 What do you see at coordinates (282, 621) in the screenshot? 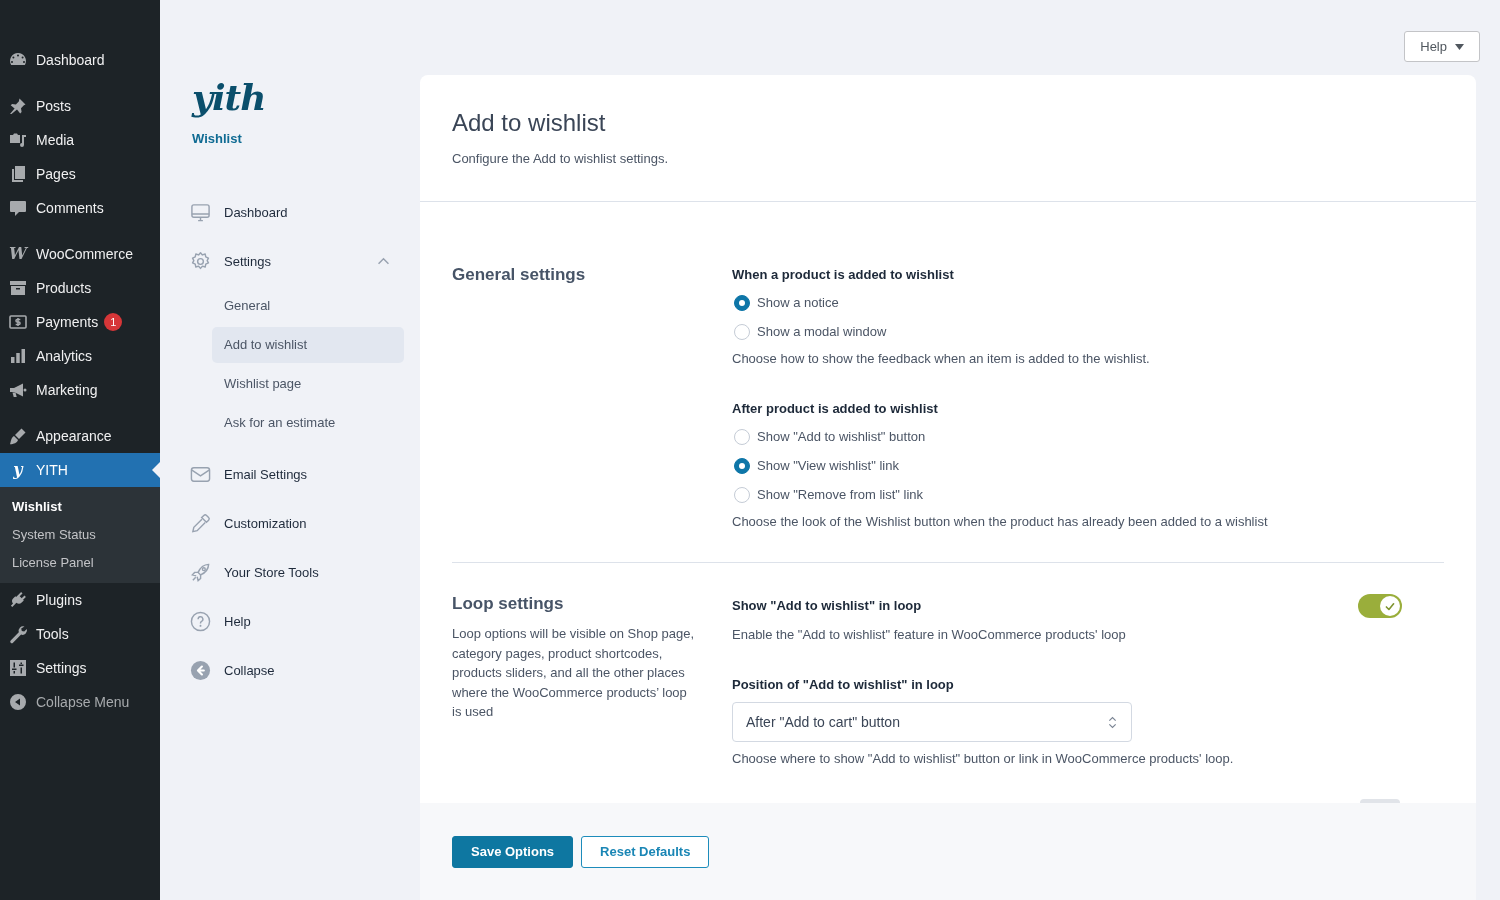
I see `nav-item: Help` at bounding box center [282, 621].